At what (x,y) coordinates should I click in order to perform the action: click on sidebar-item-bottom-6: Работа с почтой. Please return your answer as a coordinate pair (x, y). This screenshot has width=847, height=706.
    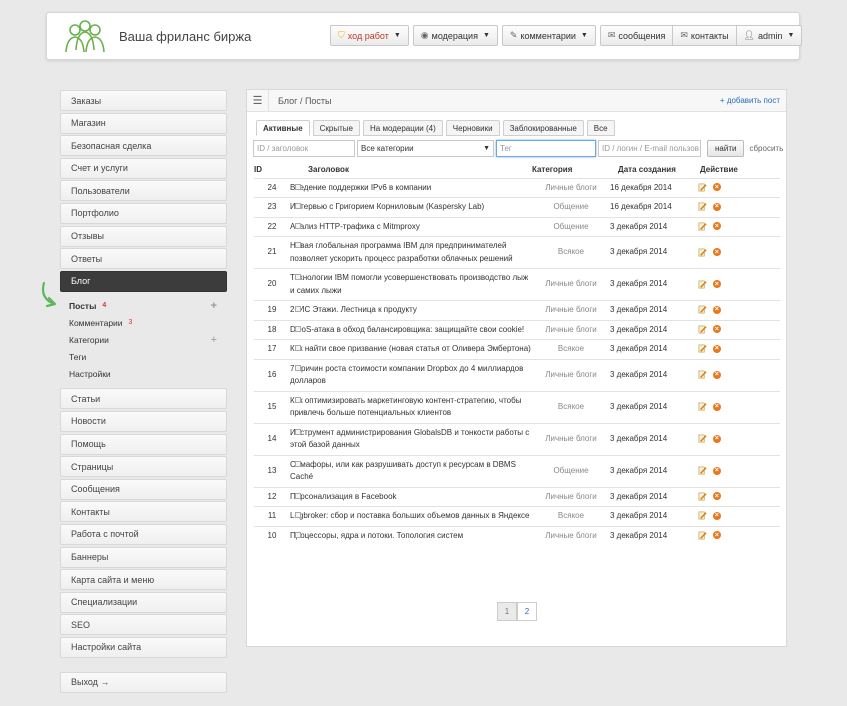
    Looking at the image, I should click on (143, 534).